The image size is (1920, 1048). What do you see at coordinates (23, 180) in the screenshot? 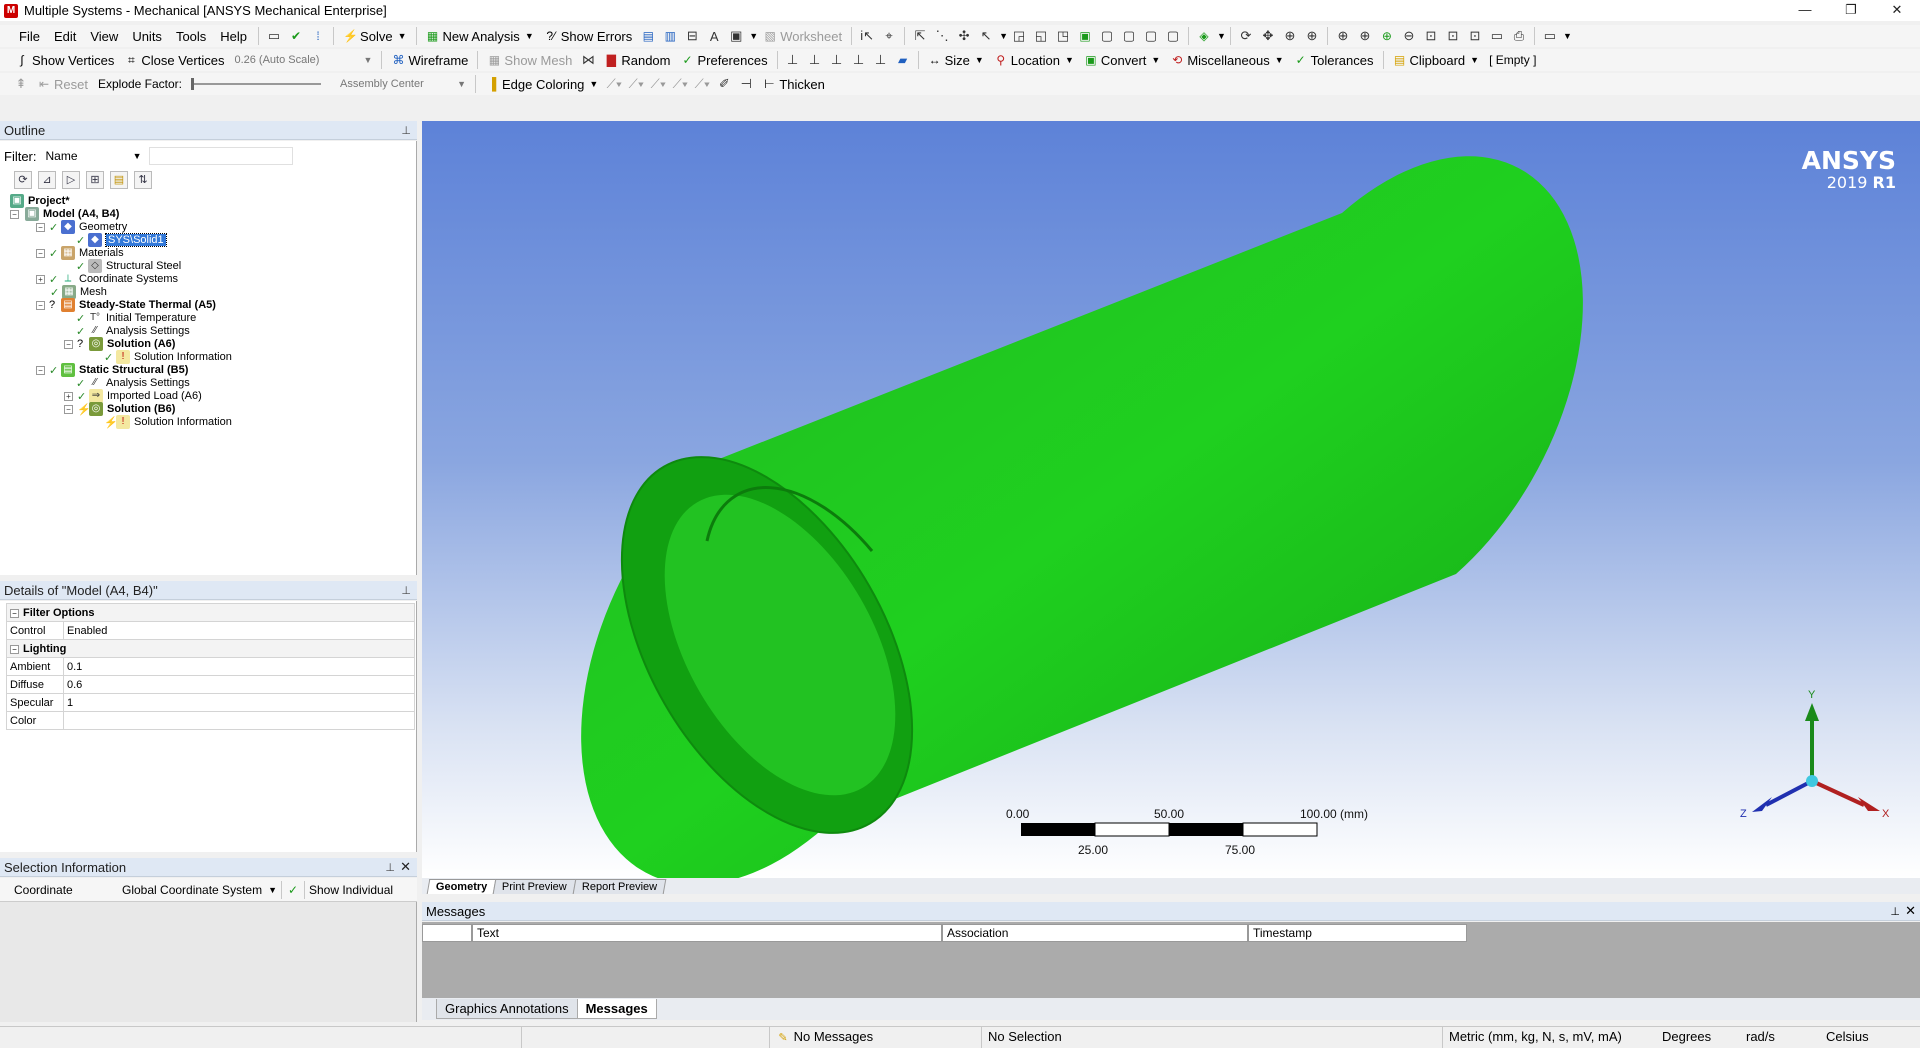
I see `refresh-tree-icon: ⟳` at bounding box center [23, 180].